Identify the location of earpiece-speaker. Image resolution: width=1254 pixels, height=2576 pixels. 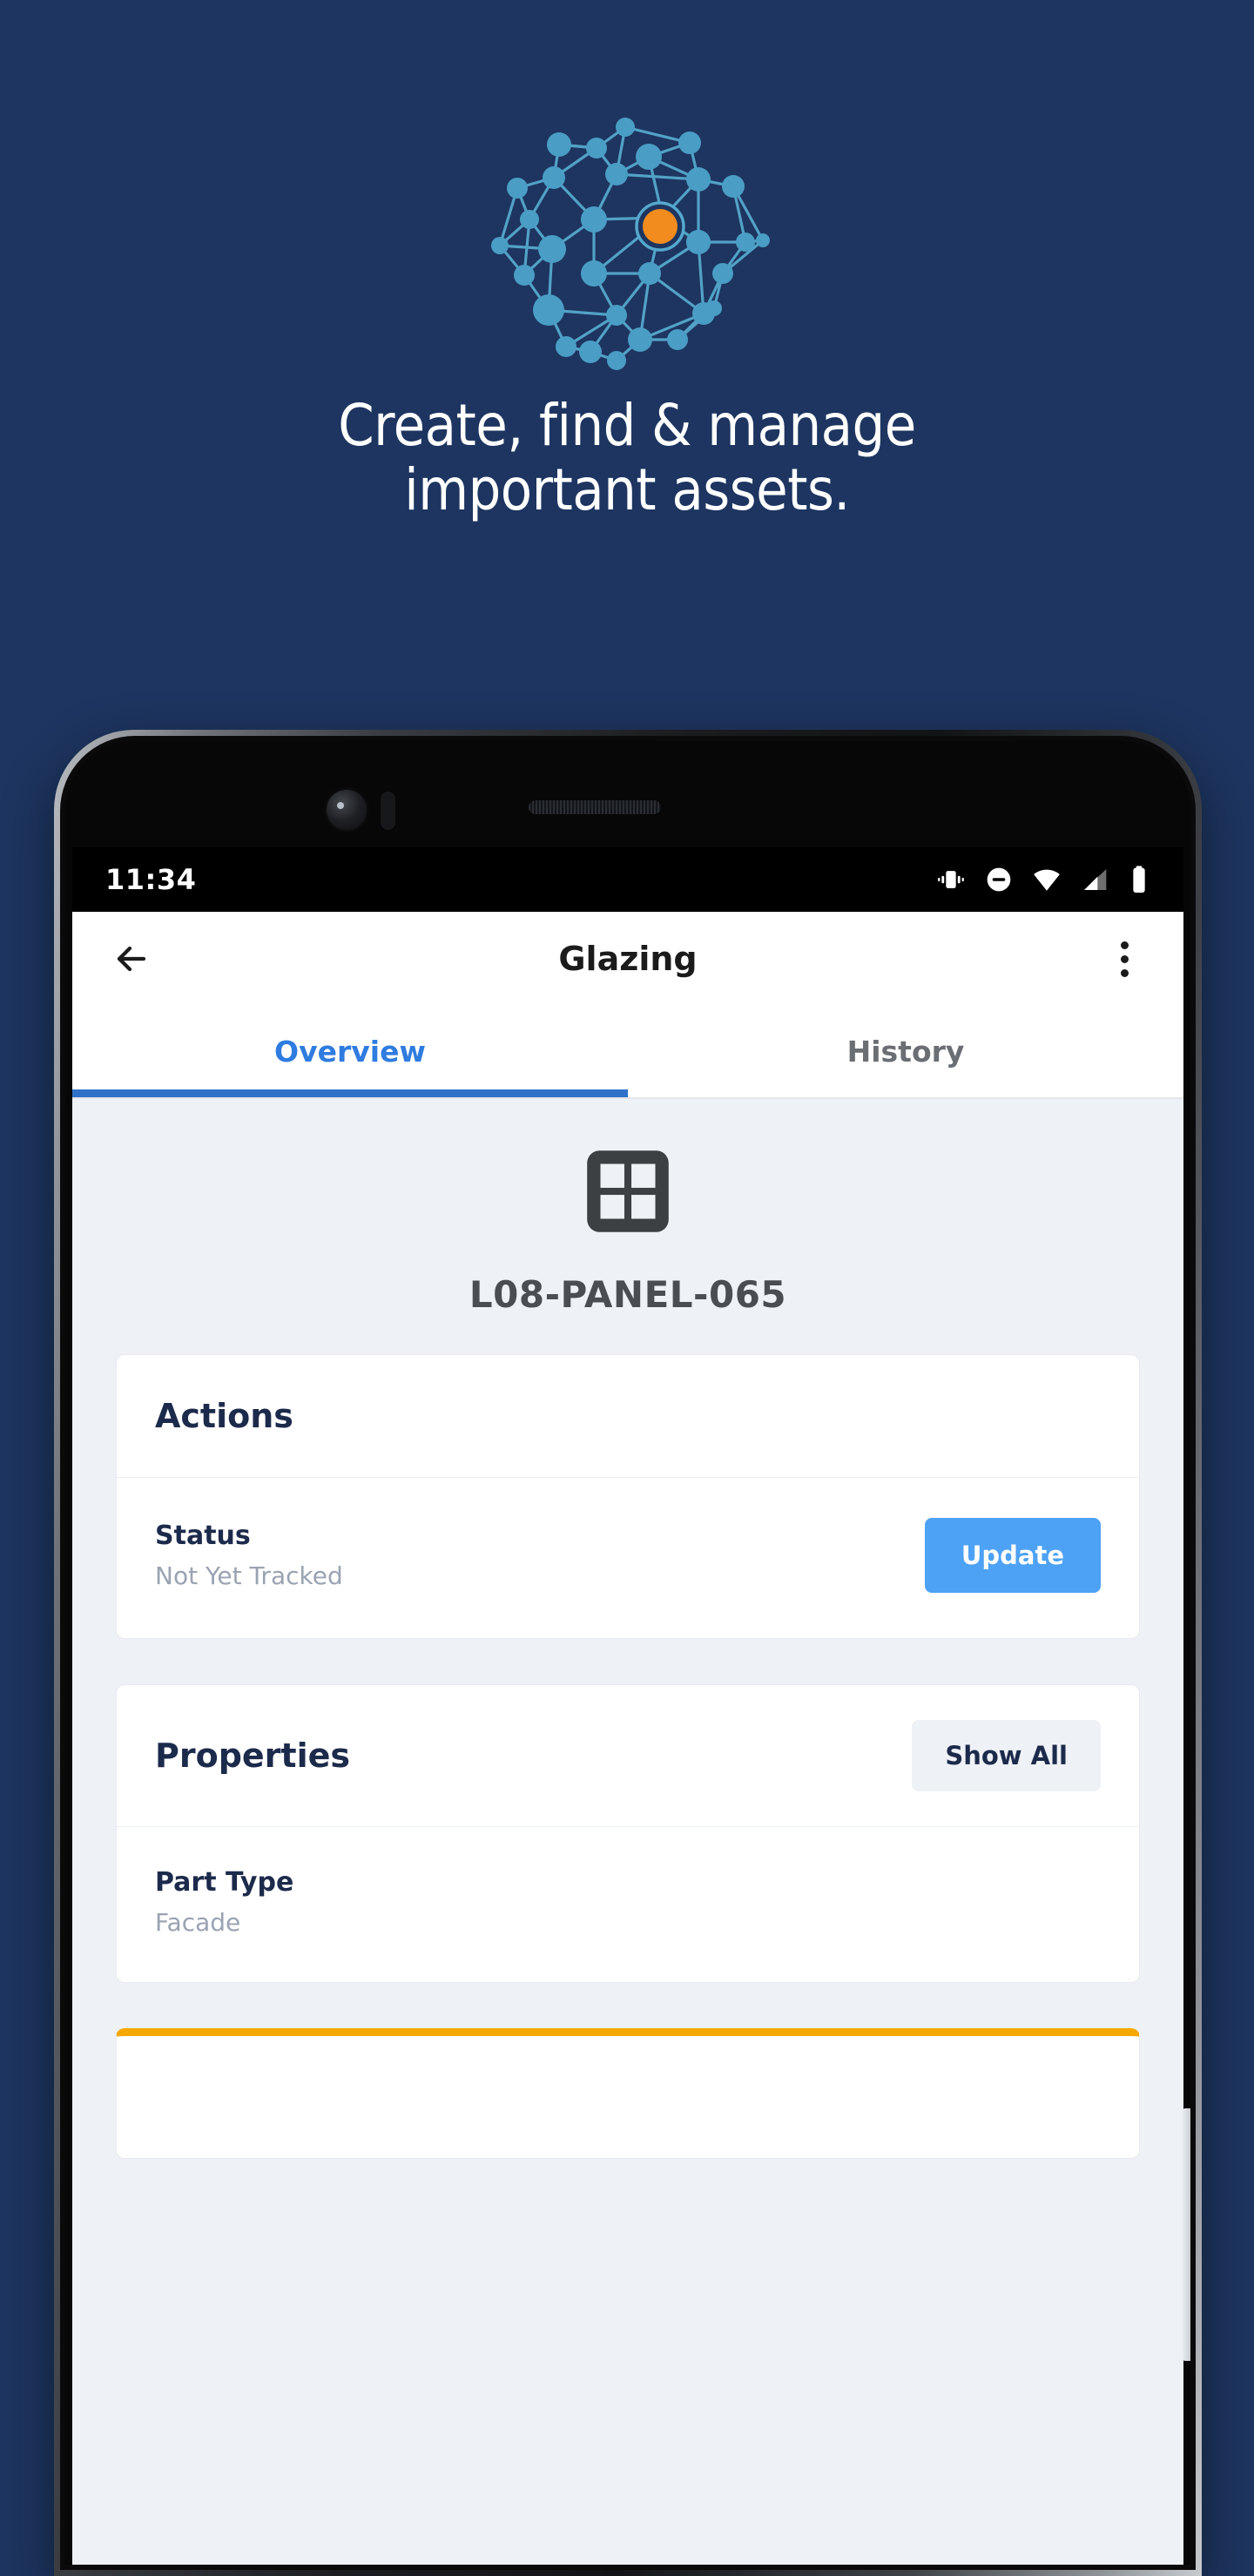
(595, 807).